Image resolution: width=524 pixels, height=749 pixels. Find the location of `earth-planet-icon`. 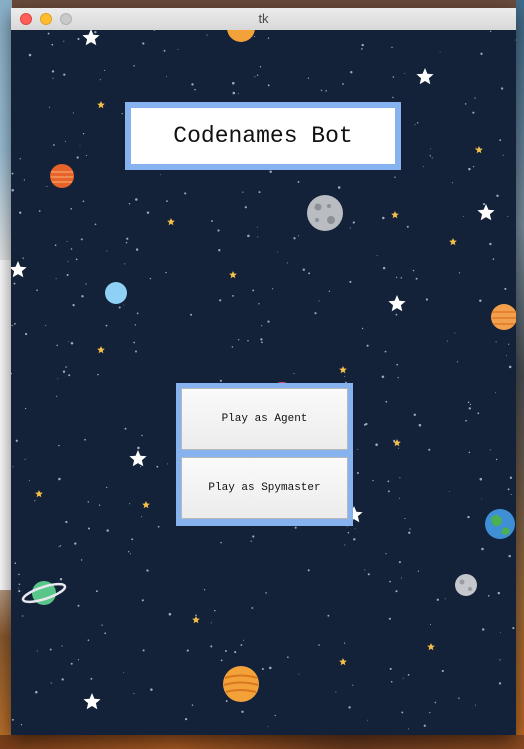

earth-planet-icon is located at coordinates (500, 524).